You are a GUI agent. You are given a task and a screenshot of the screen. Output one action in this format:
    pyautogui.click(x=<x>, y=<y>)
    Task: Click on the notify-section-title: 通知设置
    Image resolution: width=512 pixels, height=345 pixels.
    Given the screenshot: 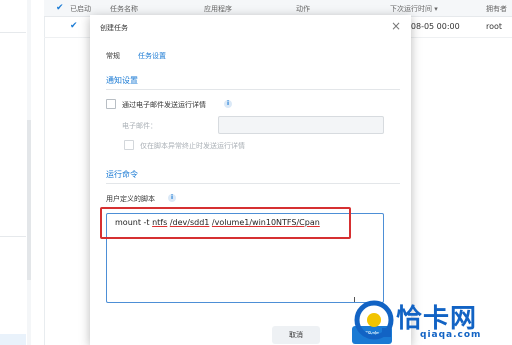 What is the action you would take?
    pyautogui.click(x=122, y=80)
    